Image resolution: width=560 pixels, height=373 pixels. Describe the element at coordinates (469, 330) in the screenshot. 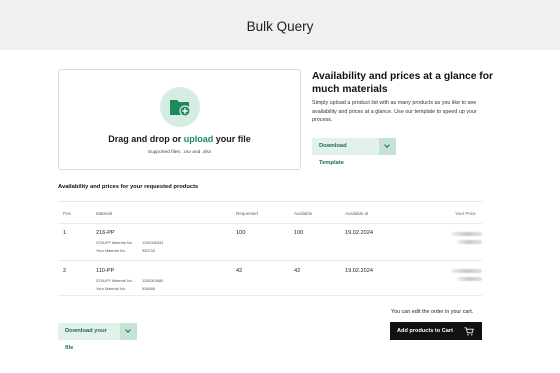

I see `cart-icon` at that location.